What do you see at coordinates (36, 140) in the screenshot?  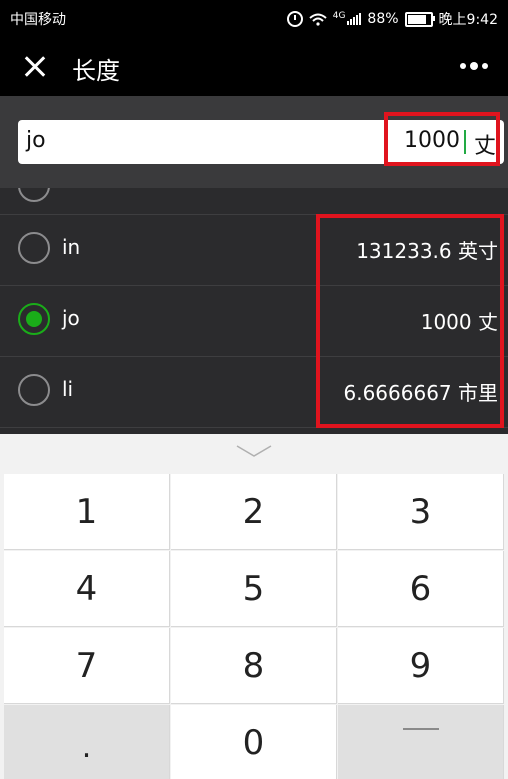 I see `input-unit-code: jo` at bounding box center [36, 140].